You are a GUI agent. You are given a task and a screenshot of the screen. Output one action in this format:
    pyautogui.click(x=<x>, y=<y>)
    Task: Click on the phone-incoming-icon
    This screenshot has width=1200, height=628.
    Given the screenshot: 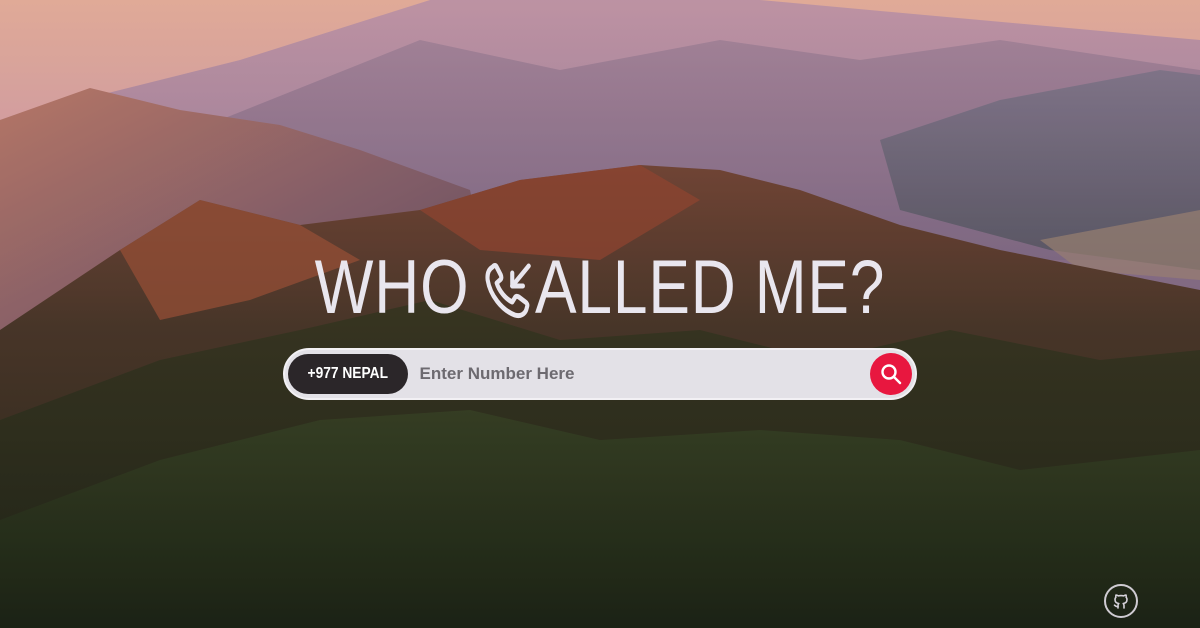 What is the action you would take?
    pyautogui.click(x=508, y=288)
    